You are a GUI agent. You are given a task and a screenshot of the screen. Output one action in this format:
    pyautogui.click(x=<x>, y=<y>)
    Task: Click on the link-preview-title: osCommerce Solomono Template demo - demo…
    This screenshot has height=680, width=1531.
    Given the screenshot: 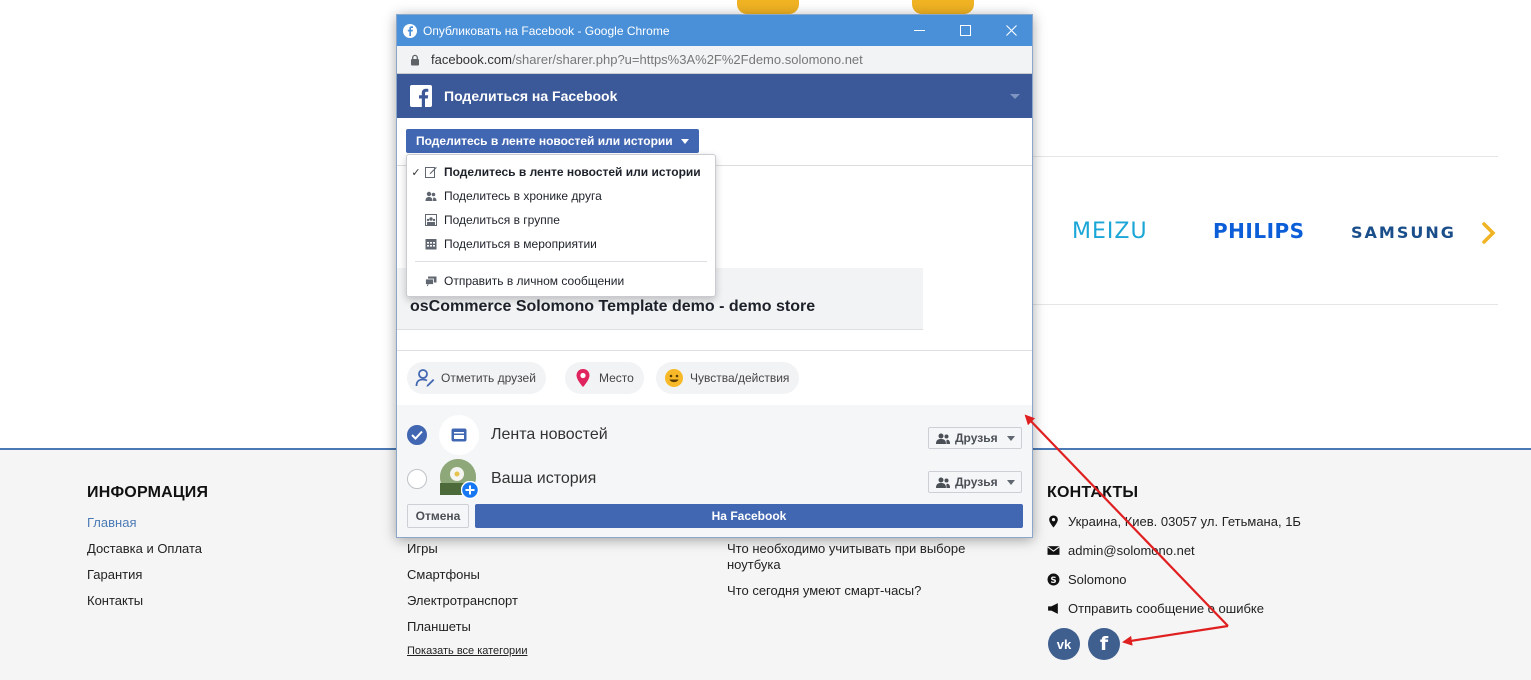 What is the action you would take?
    pyautogui.click(x=613, y=306)
    